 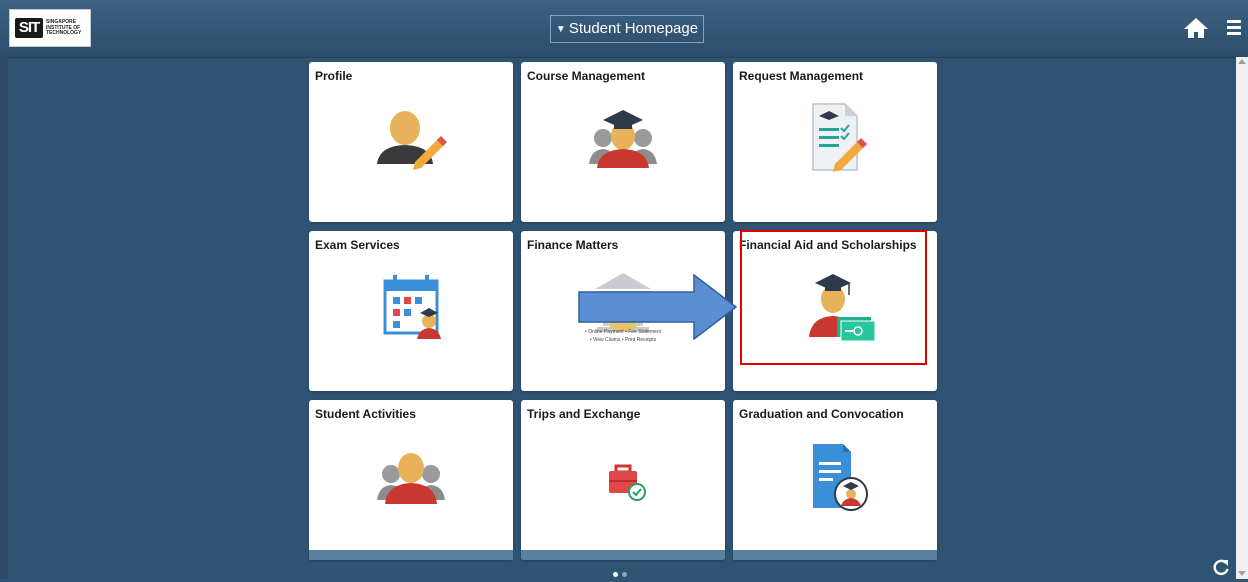 I want to click on pagination-dots, so click(x=625, y=570).